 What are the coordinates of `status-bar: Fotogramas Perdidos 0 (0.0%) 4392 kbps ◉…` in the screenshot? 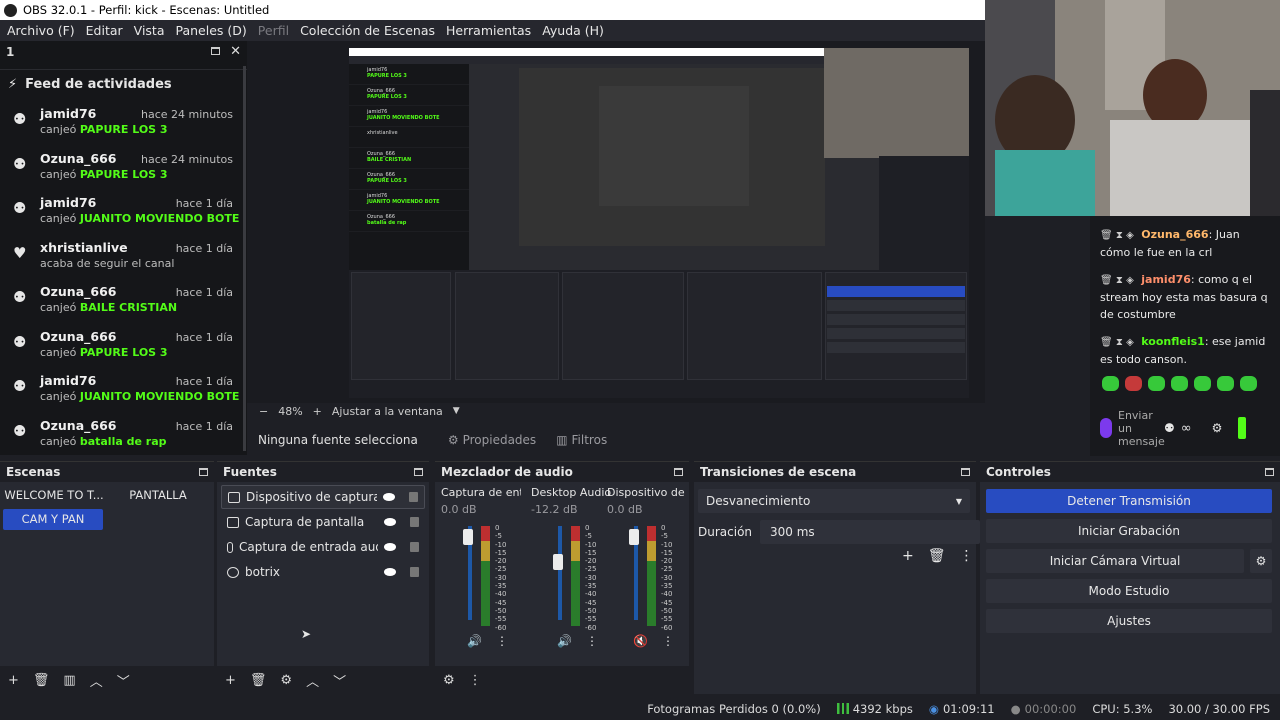 It's located at (640, 708).